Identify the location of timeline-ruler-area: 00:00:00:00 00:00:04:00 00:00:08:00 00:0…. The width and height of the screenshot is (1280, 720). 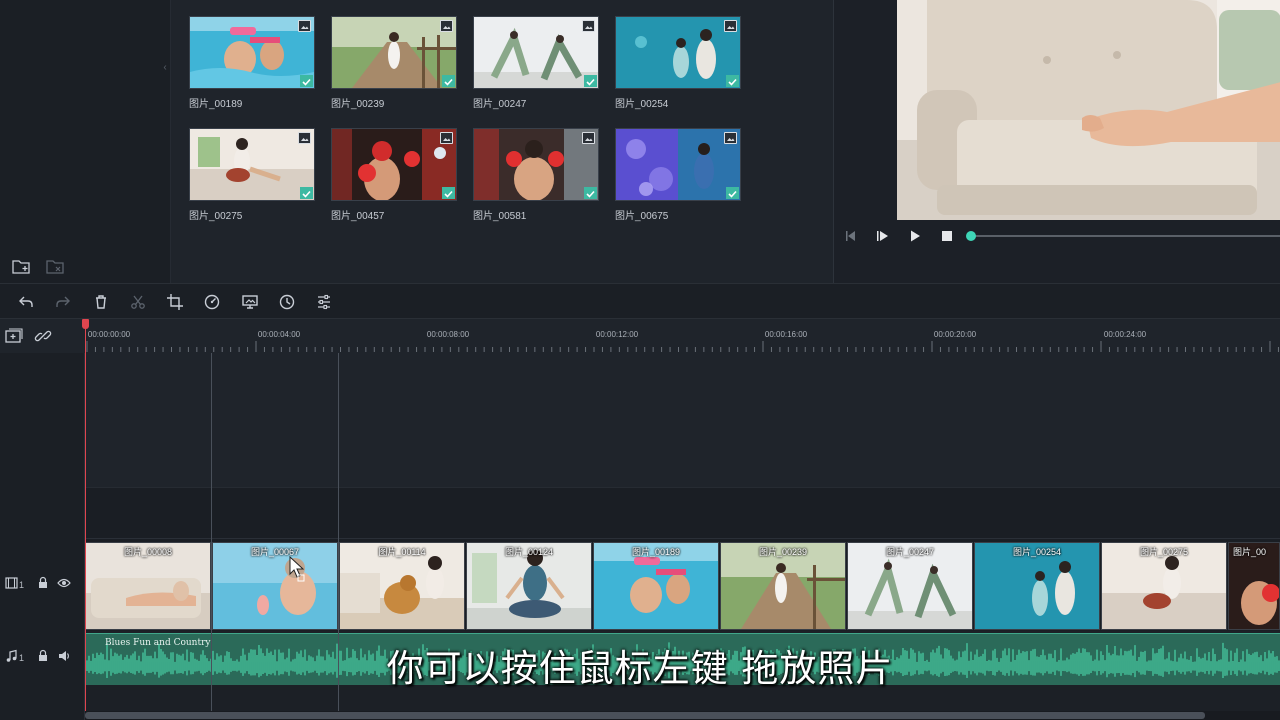
(640, 336).